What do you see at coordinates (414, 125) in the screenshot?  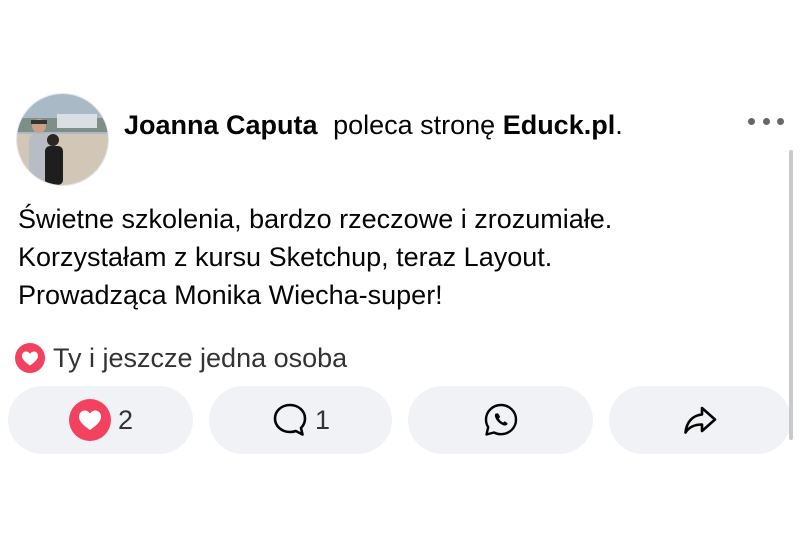 I see `action-text: poleca stronę` at bounding box center [414, 125].